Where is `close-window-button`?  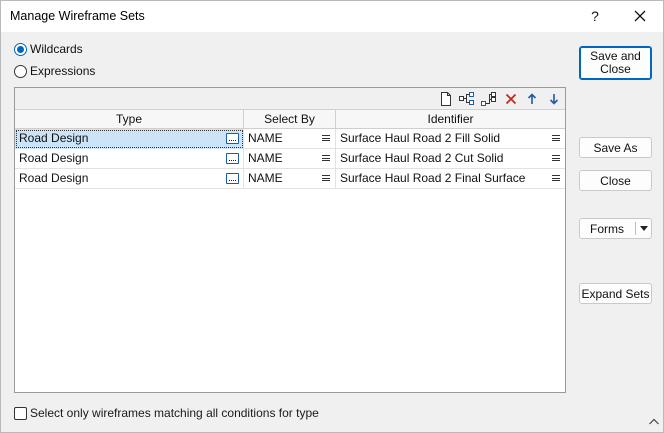 close-window-button is located at coordinates (640, 16).